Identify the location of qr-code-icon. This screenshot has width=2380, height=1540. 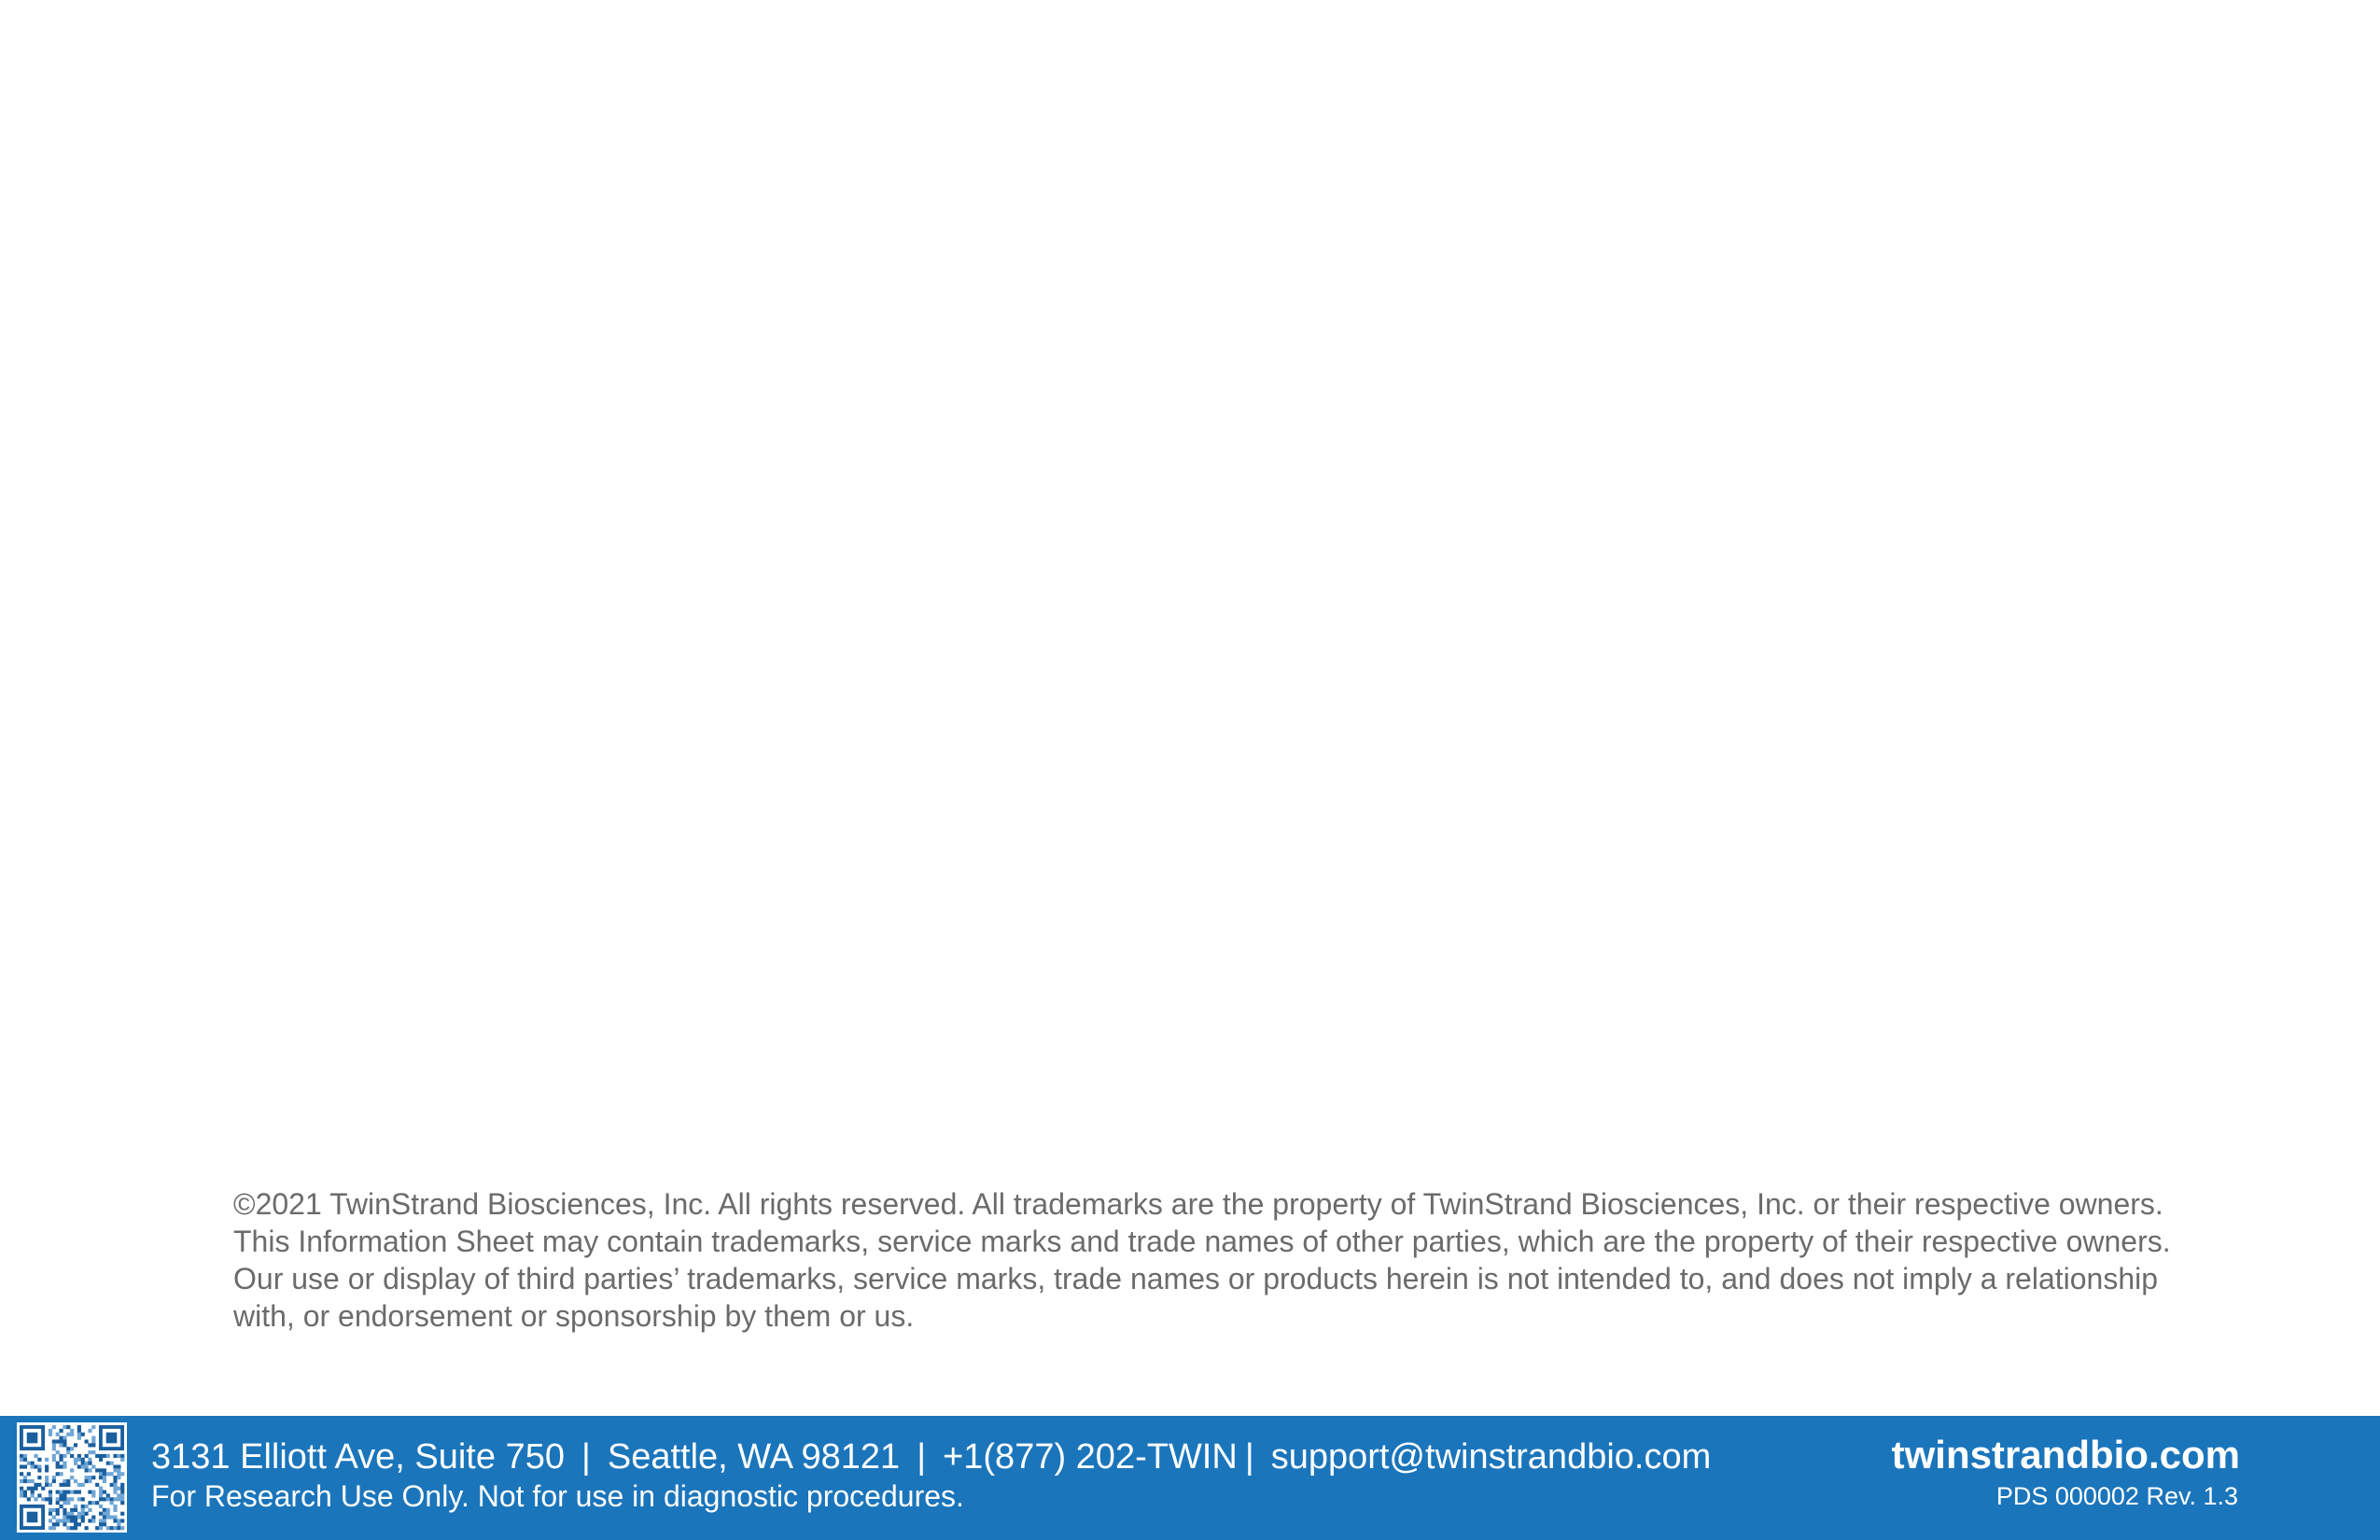
(72, 1477).